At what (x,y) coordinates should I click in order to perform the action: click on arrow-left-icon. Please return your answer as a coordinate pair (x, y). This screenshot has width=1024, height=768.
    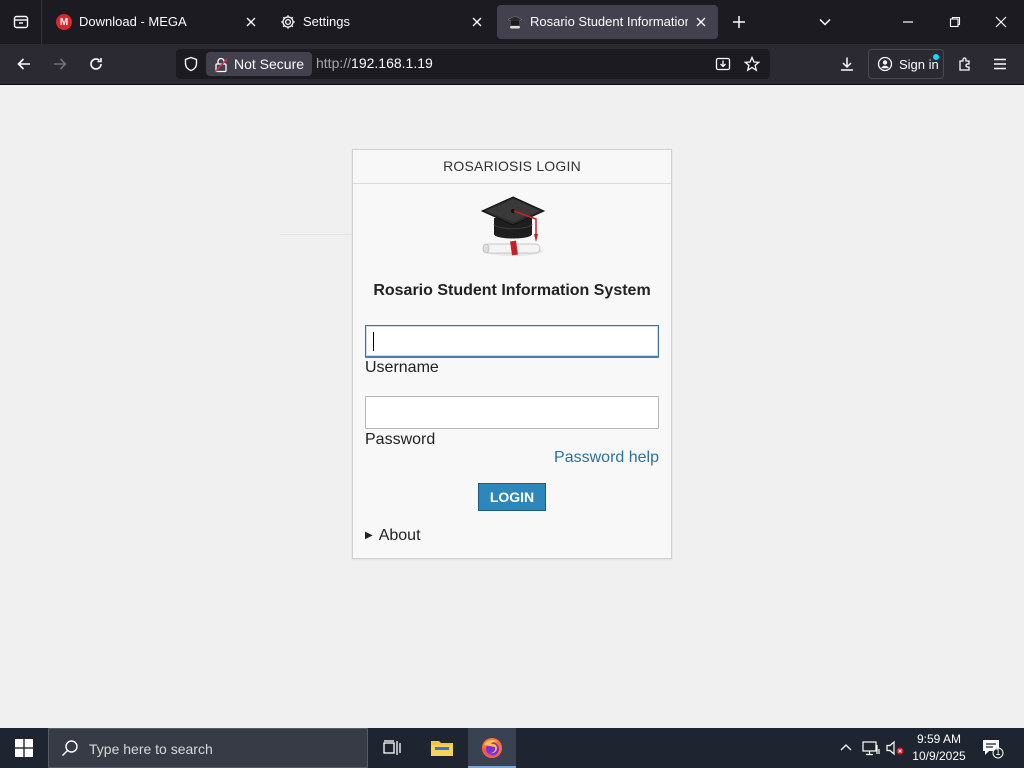
    Looking at the image, I should click on (23, 64).